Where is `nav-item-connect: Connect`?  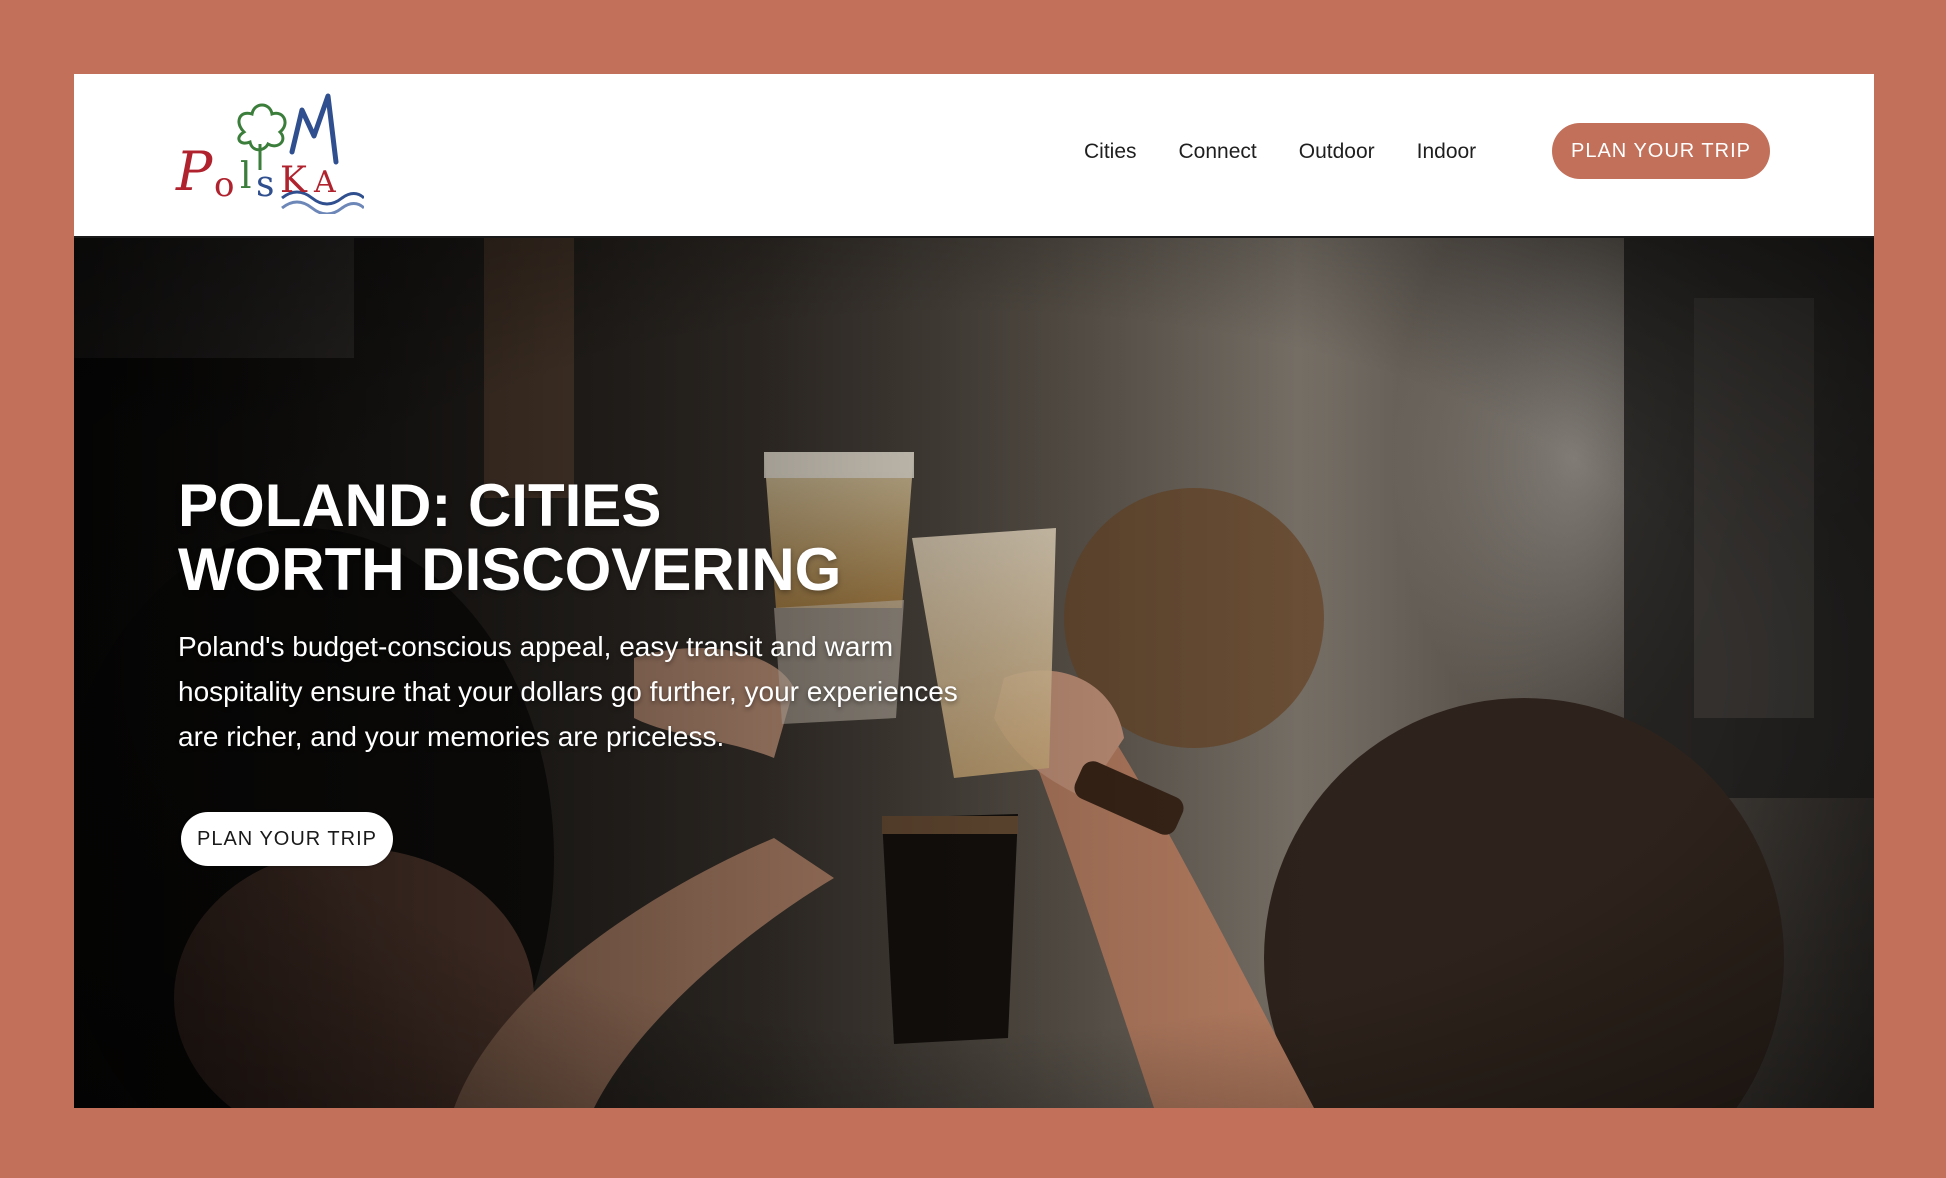
nav-item-connect: Connect is located at coordinates (1218, 152).